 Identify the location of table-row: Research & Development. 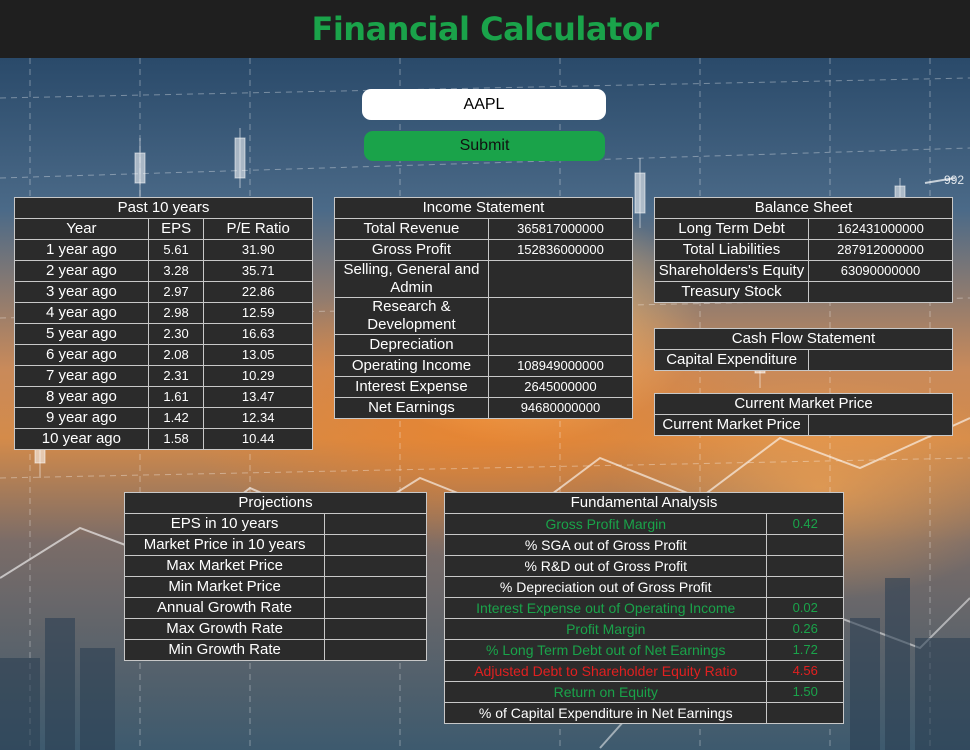
(484, 316).